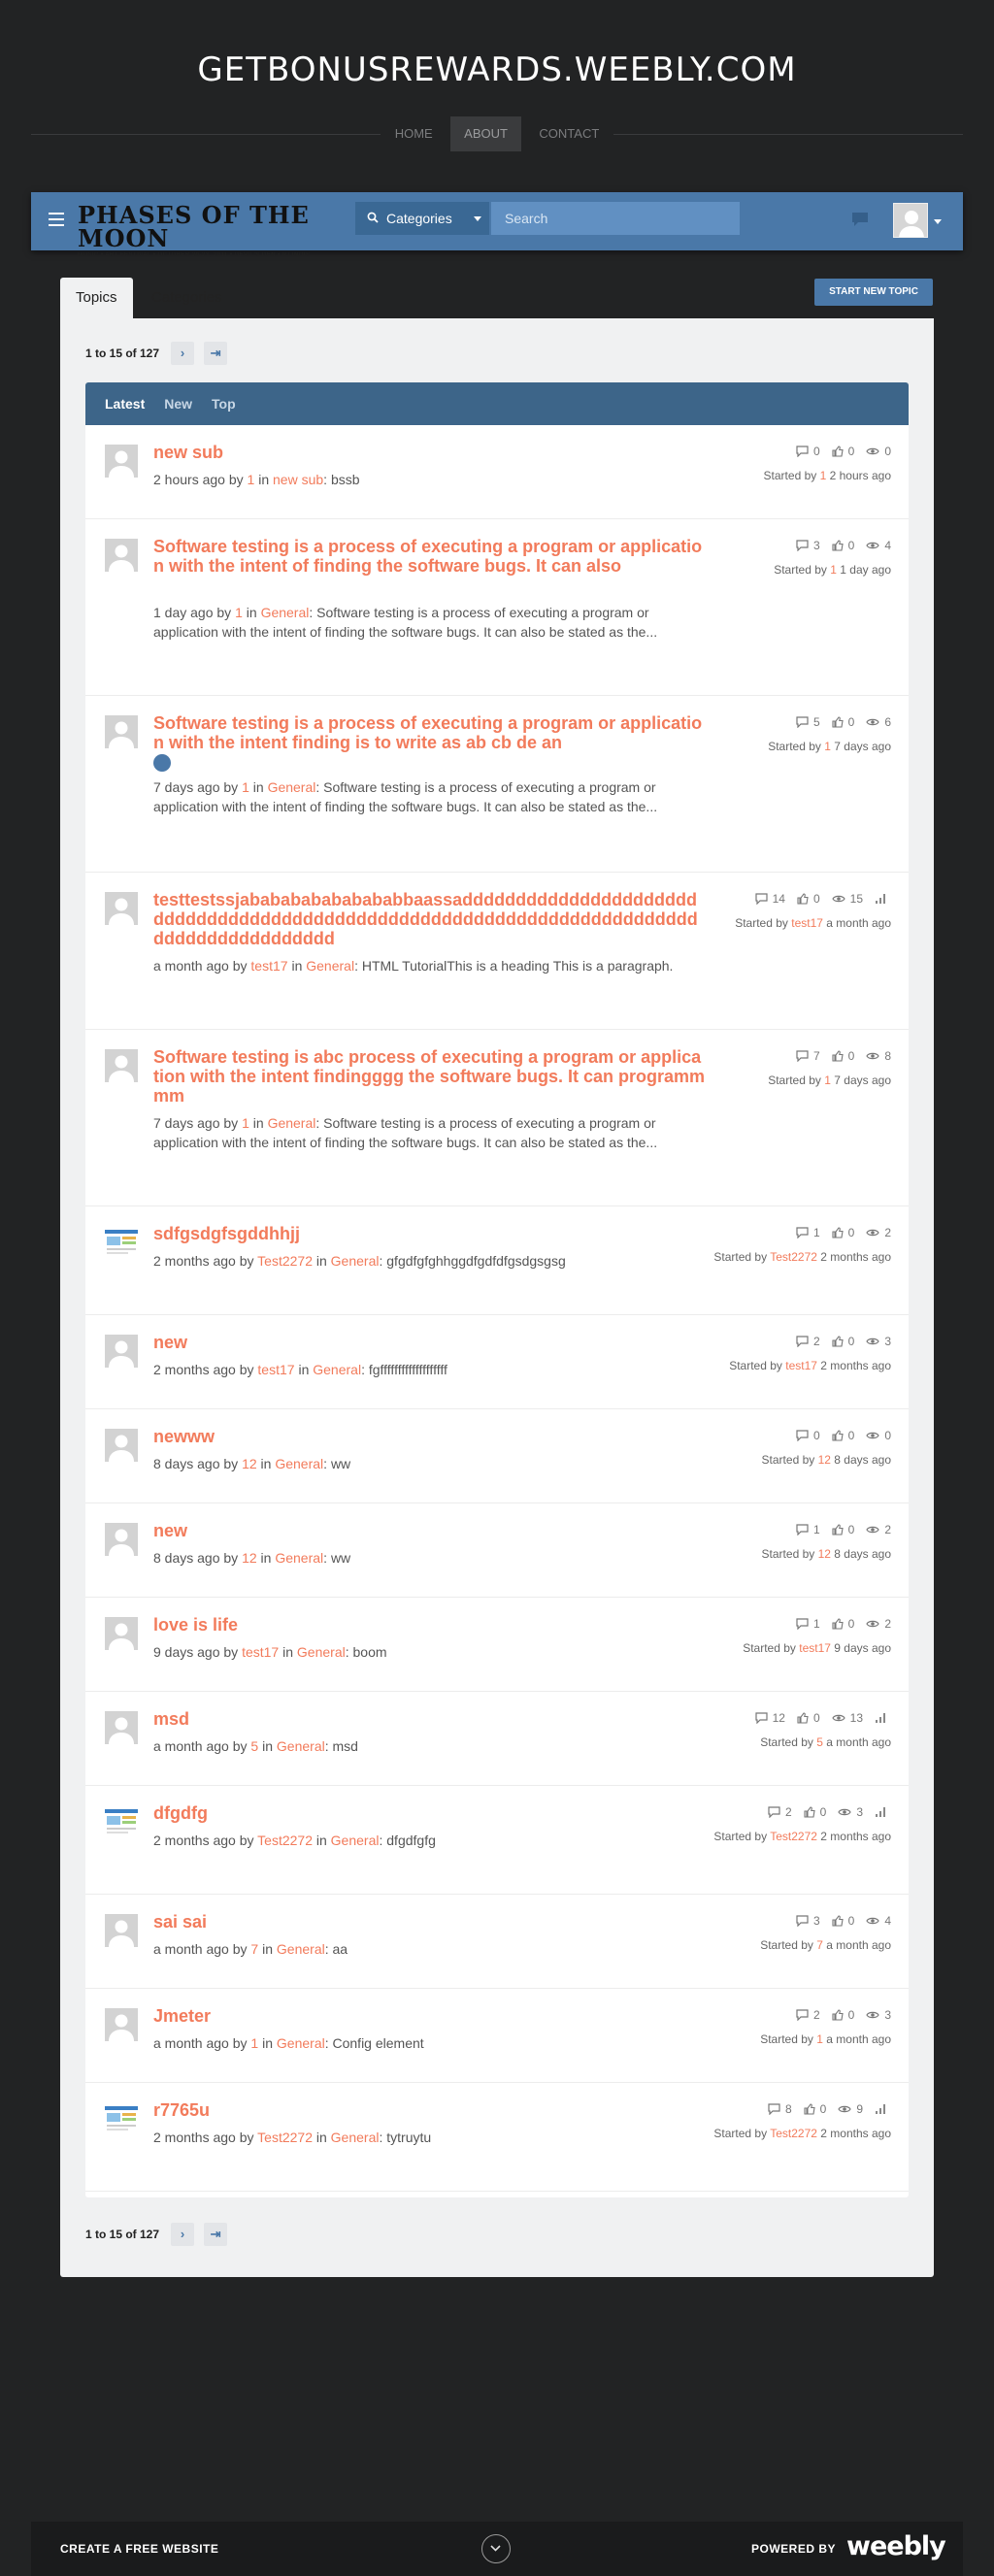  Describe the element at coordinates (569, 133) in the screenshot. I see `nav-contact: CONTACT` at that location.